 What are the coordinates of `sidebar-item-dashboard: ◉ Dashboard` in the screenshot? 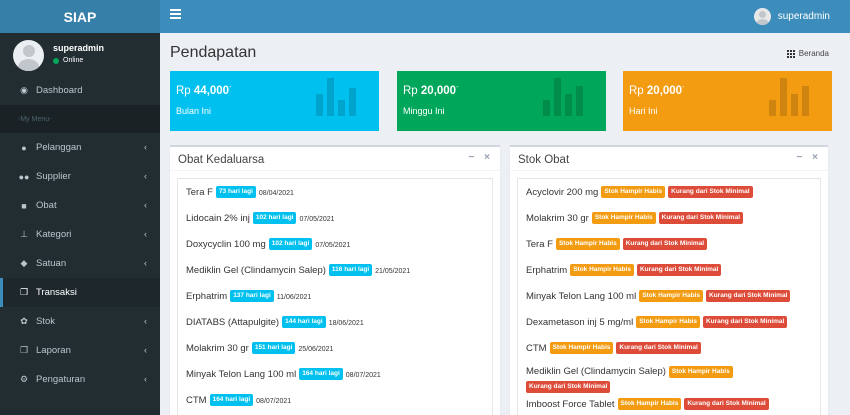 It's located at (80, 90).